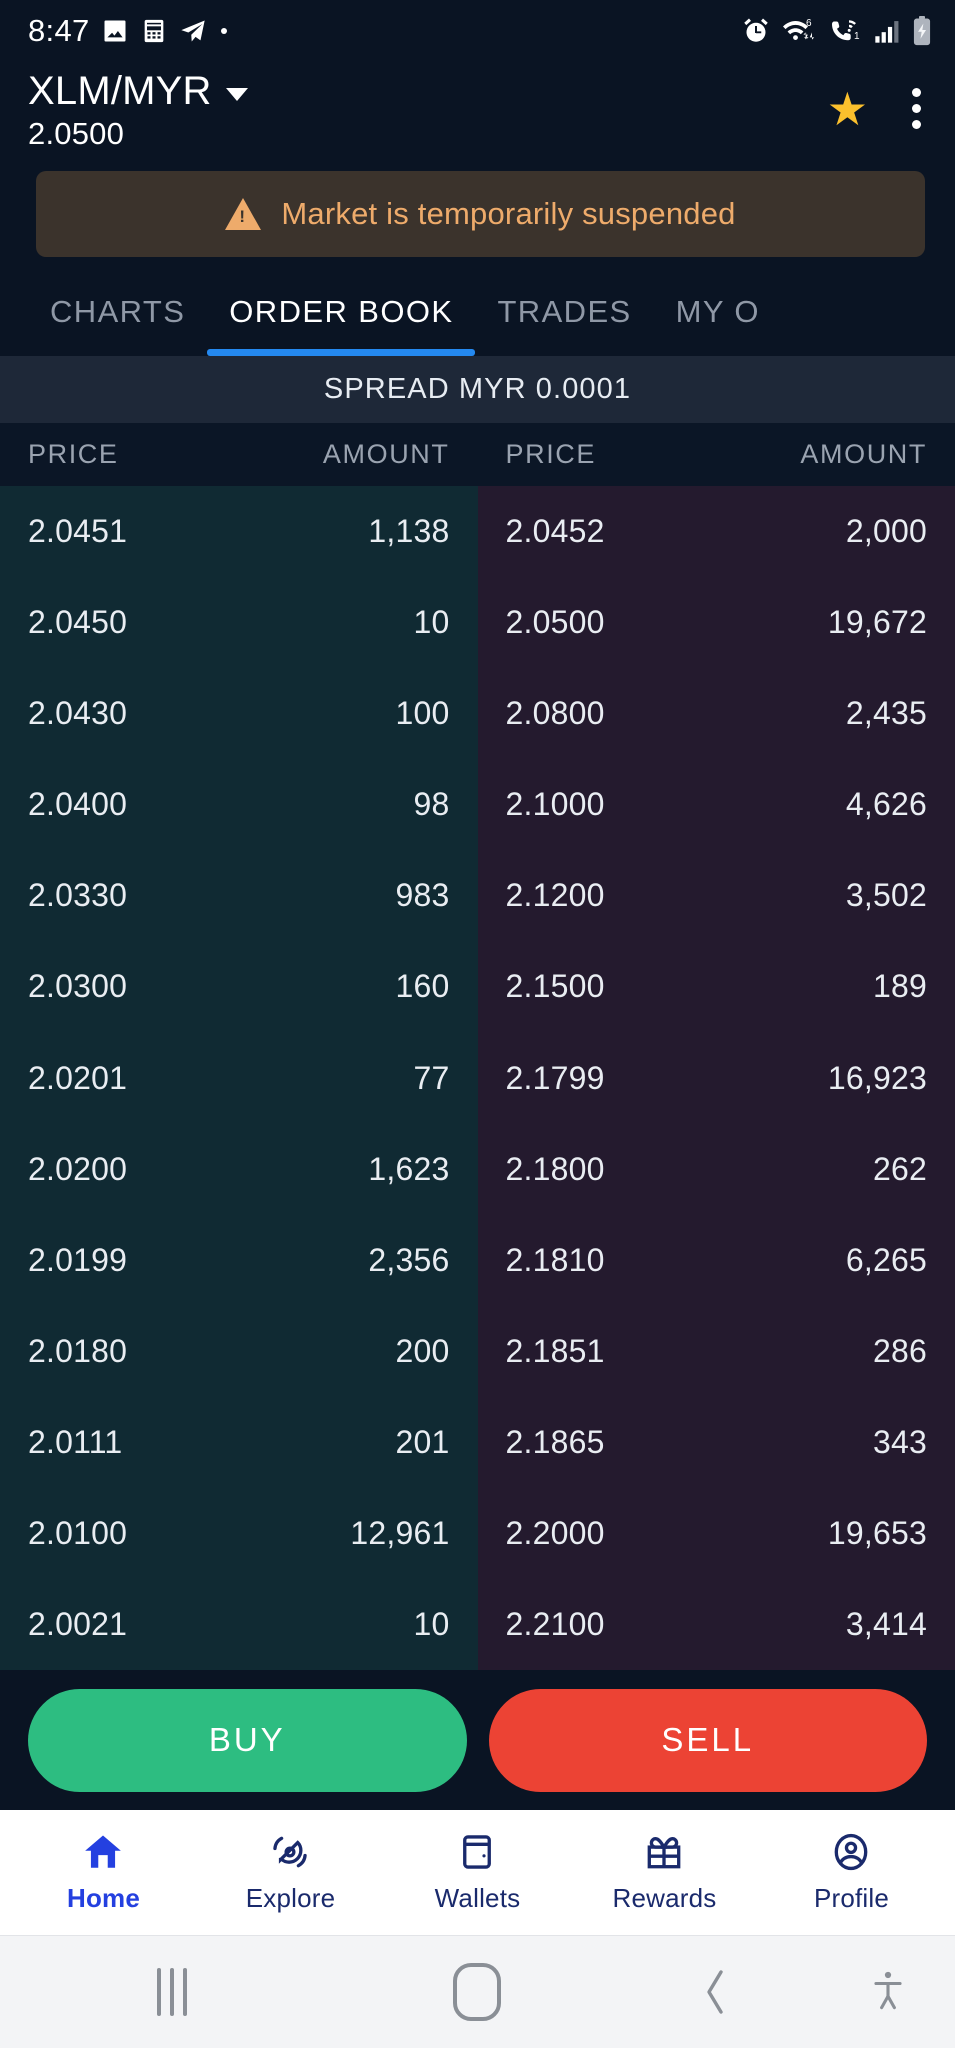 The image size is (955, 2048). What do you see at coordinates (847, 109) in the screenshot?
I see `star-icon: ★` at bounding box center [847, 109].